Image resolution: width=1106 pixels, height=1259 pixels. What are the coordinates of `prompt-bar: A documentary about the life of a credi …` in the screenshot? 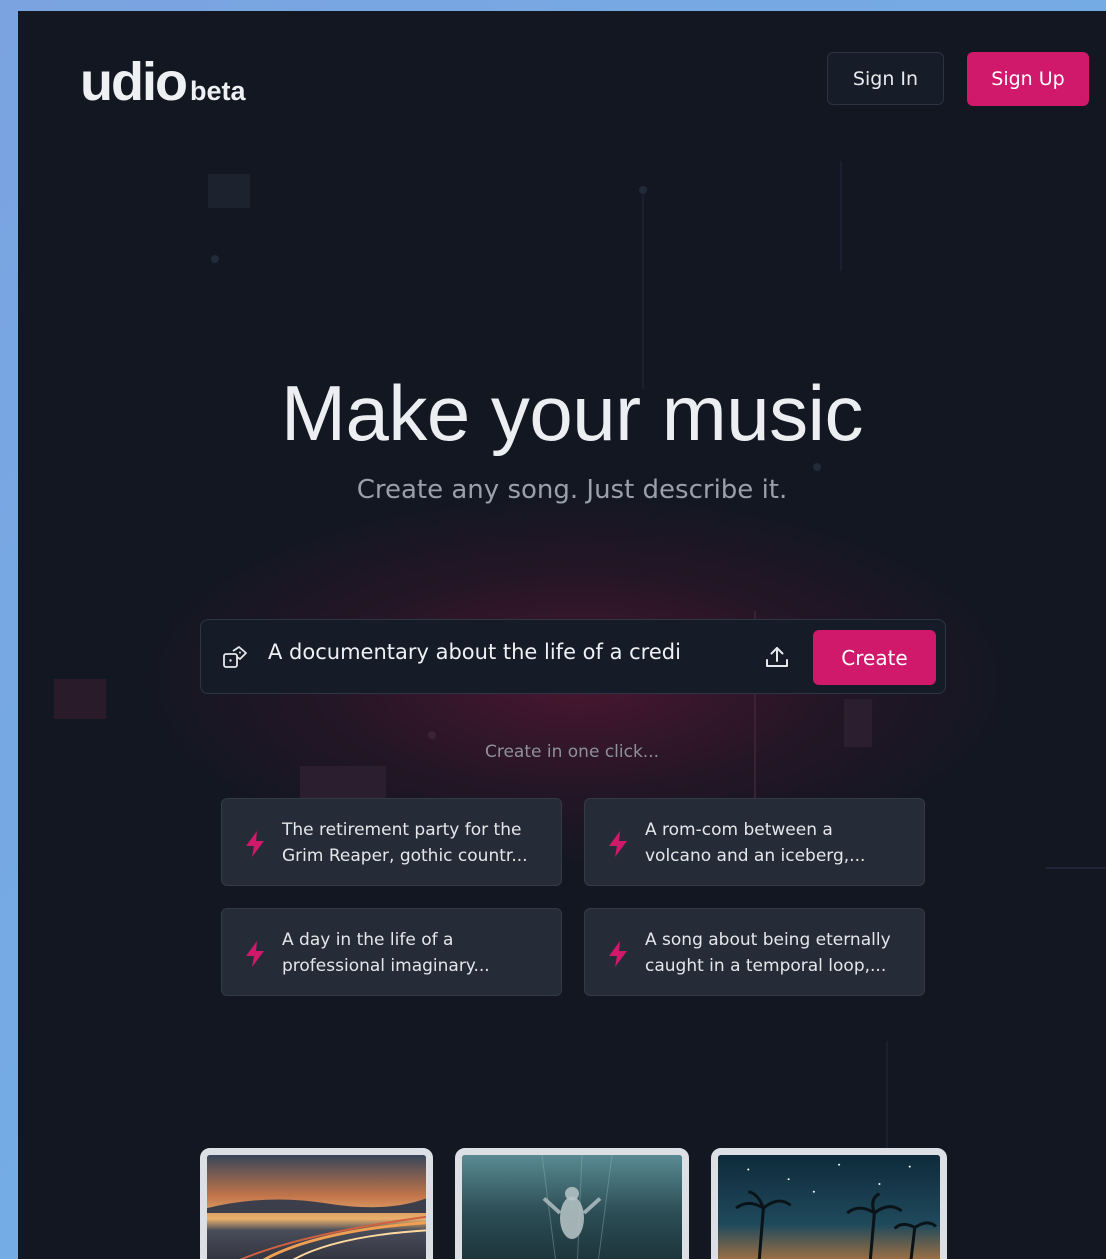 It's located at (573, 656).